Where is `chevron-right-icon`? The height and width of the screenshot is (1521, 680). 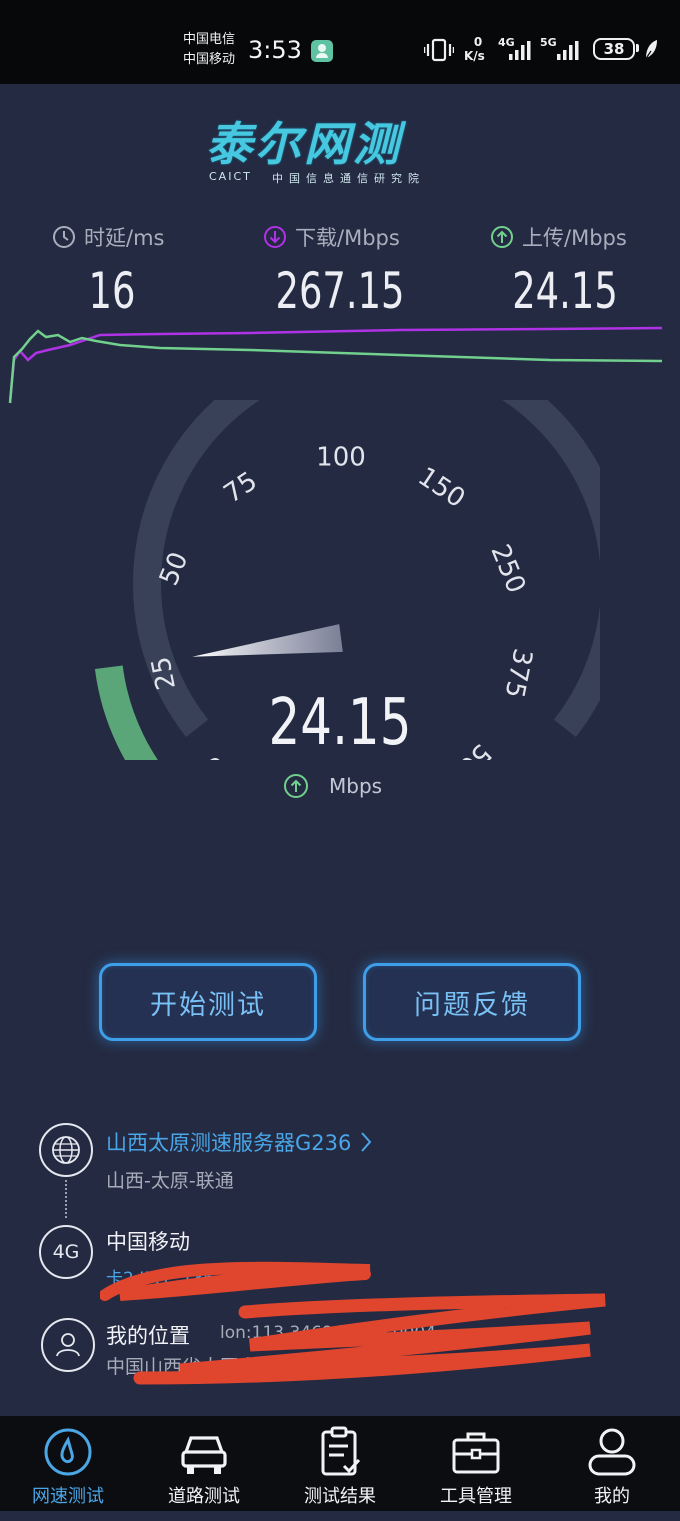 chevron-right-icon is located at coordinates (366, 1142).